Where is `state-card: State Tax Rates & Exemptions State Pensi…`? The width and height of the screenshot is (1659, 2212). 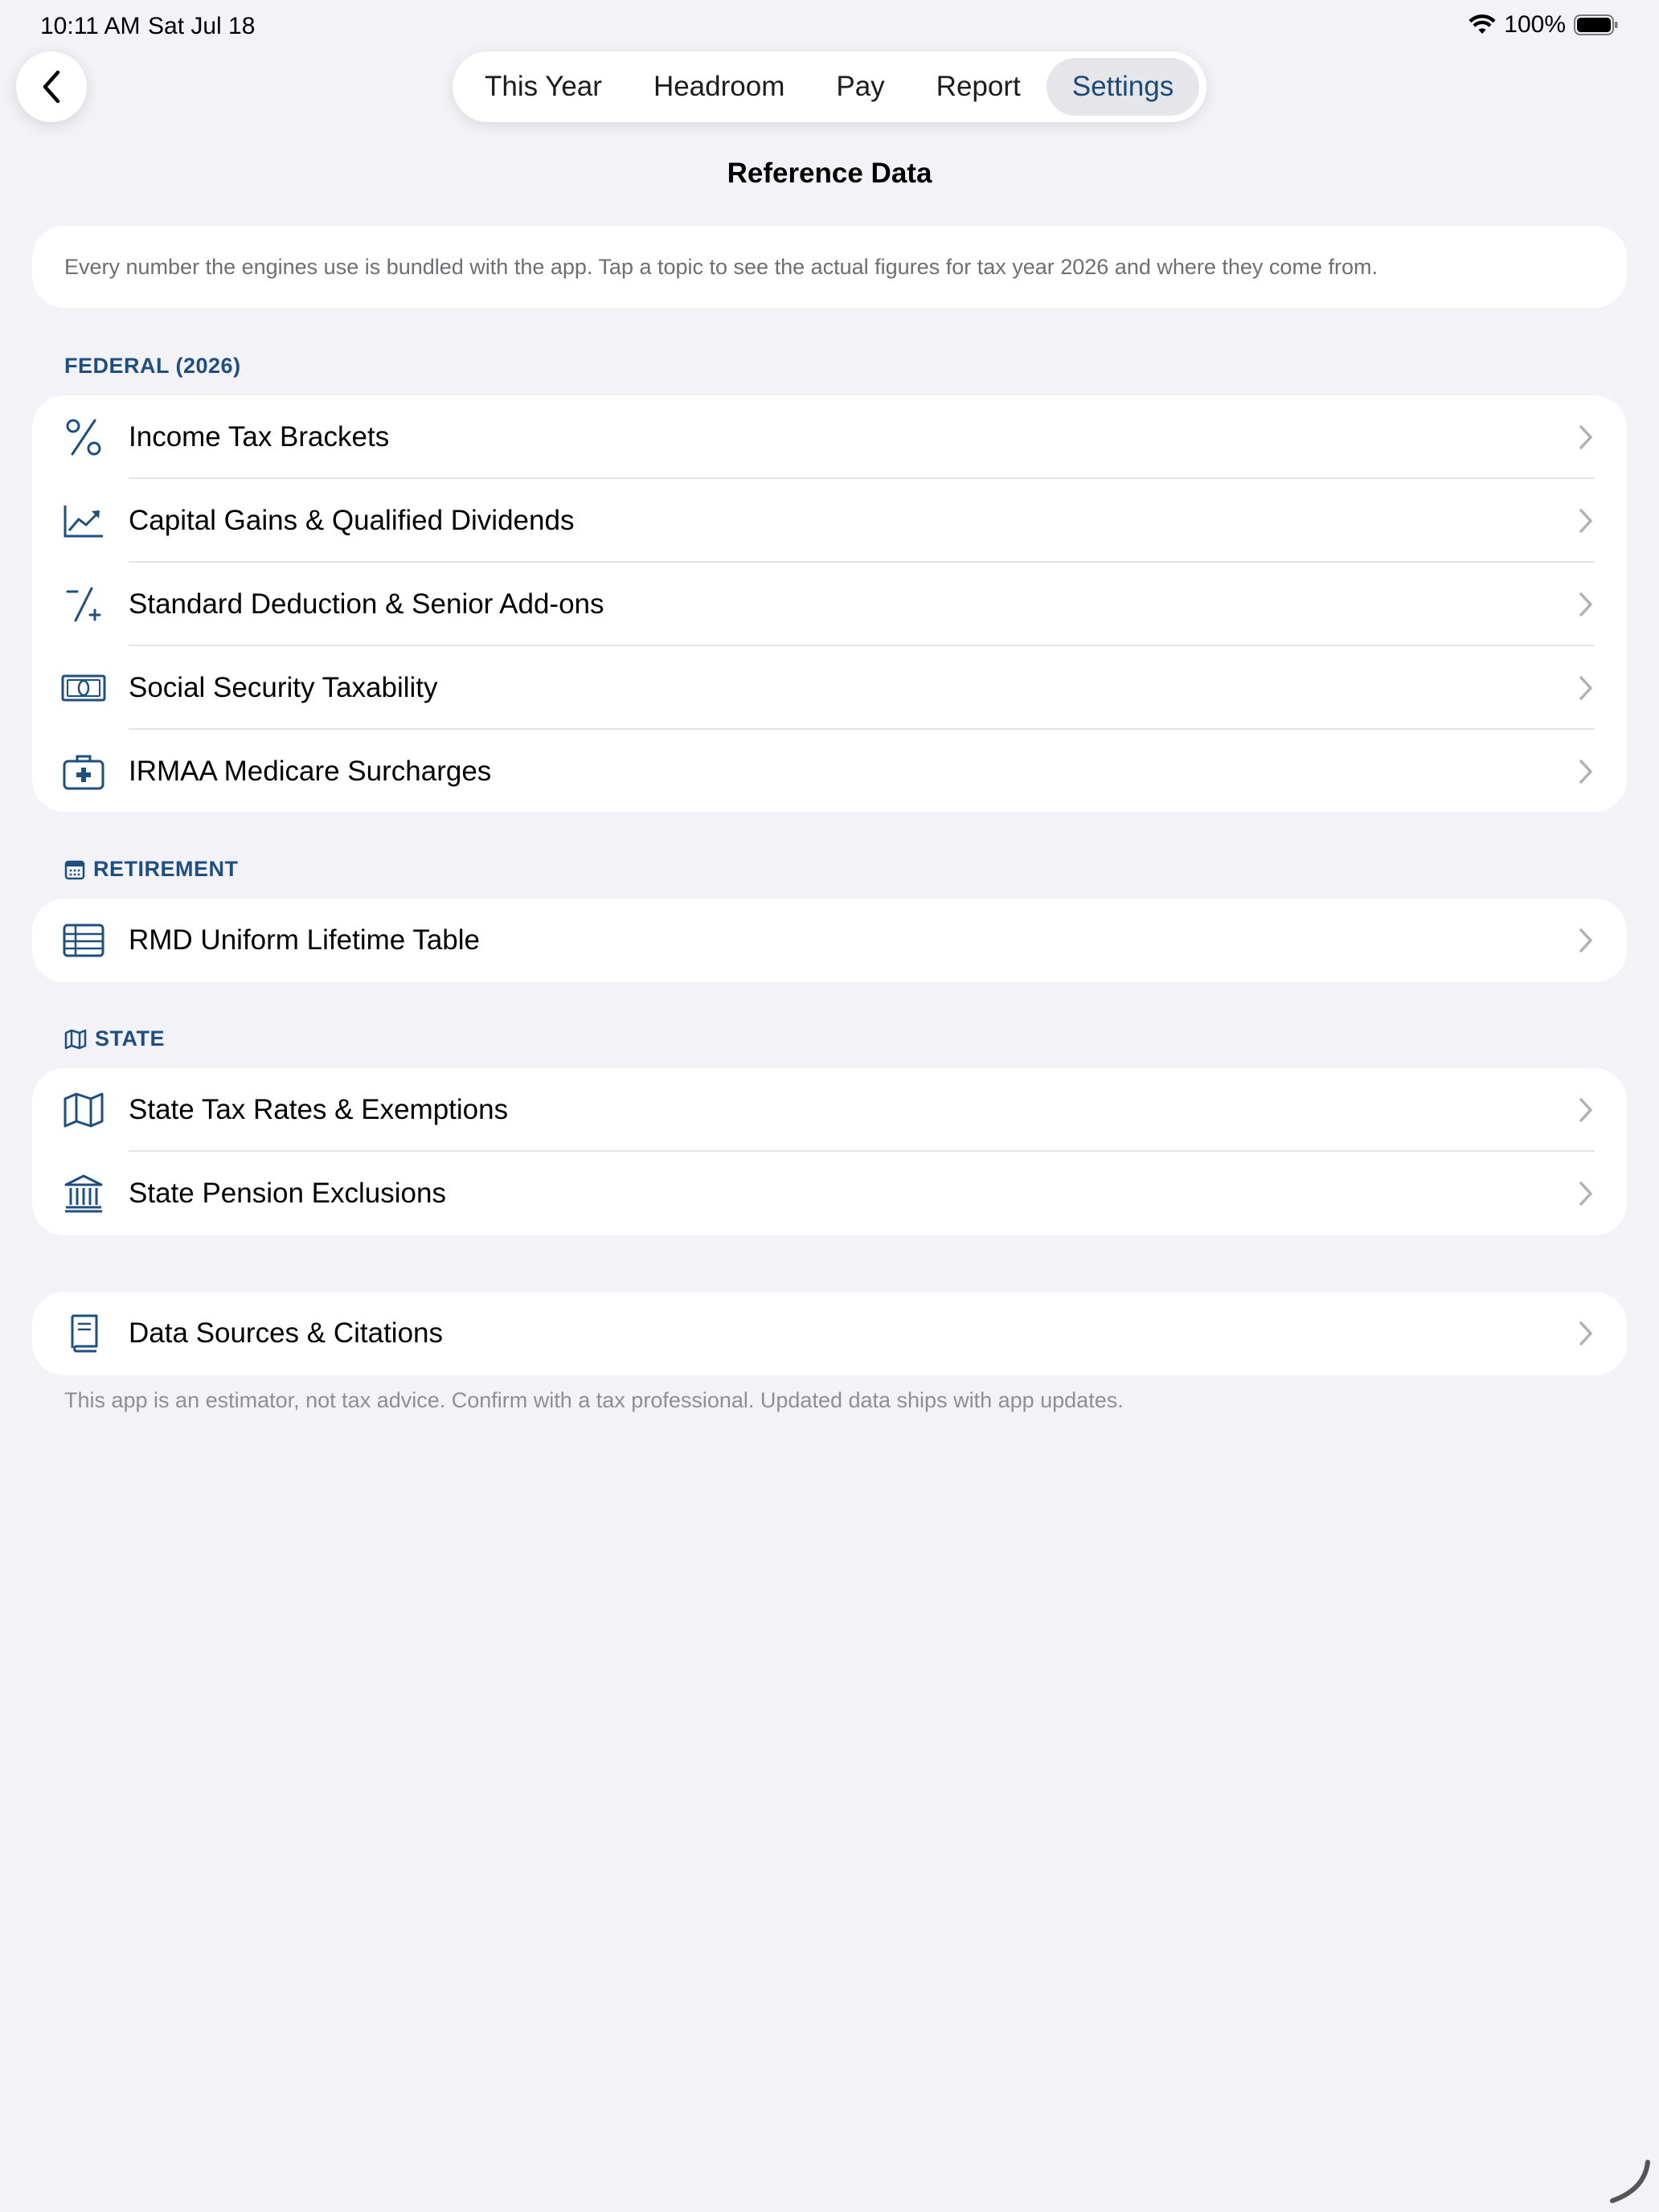
state-card: State Tax Rates & Exemptions State Pensi… is located at coordinates (829, 1151).